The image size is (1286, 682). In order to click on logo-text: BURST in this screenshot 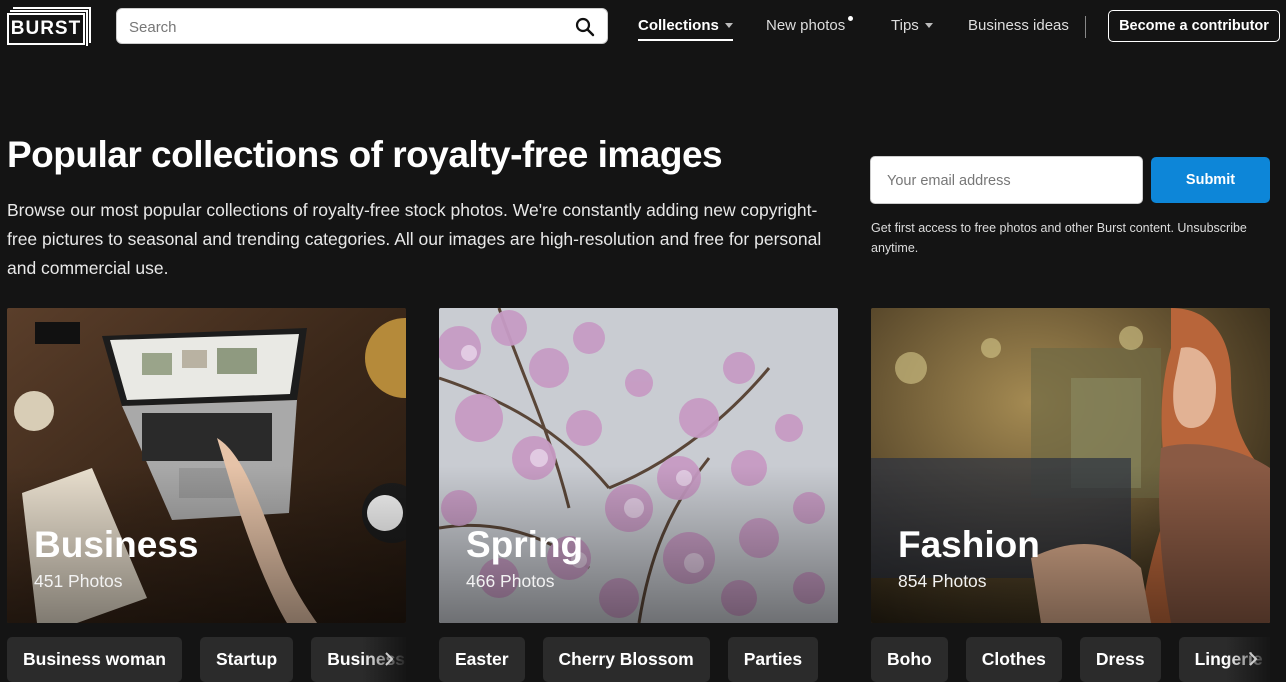, I will do `click(46, 29)`.